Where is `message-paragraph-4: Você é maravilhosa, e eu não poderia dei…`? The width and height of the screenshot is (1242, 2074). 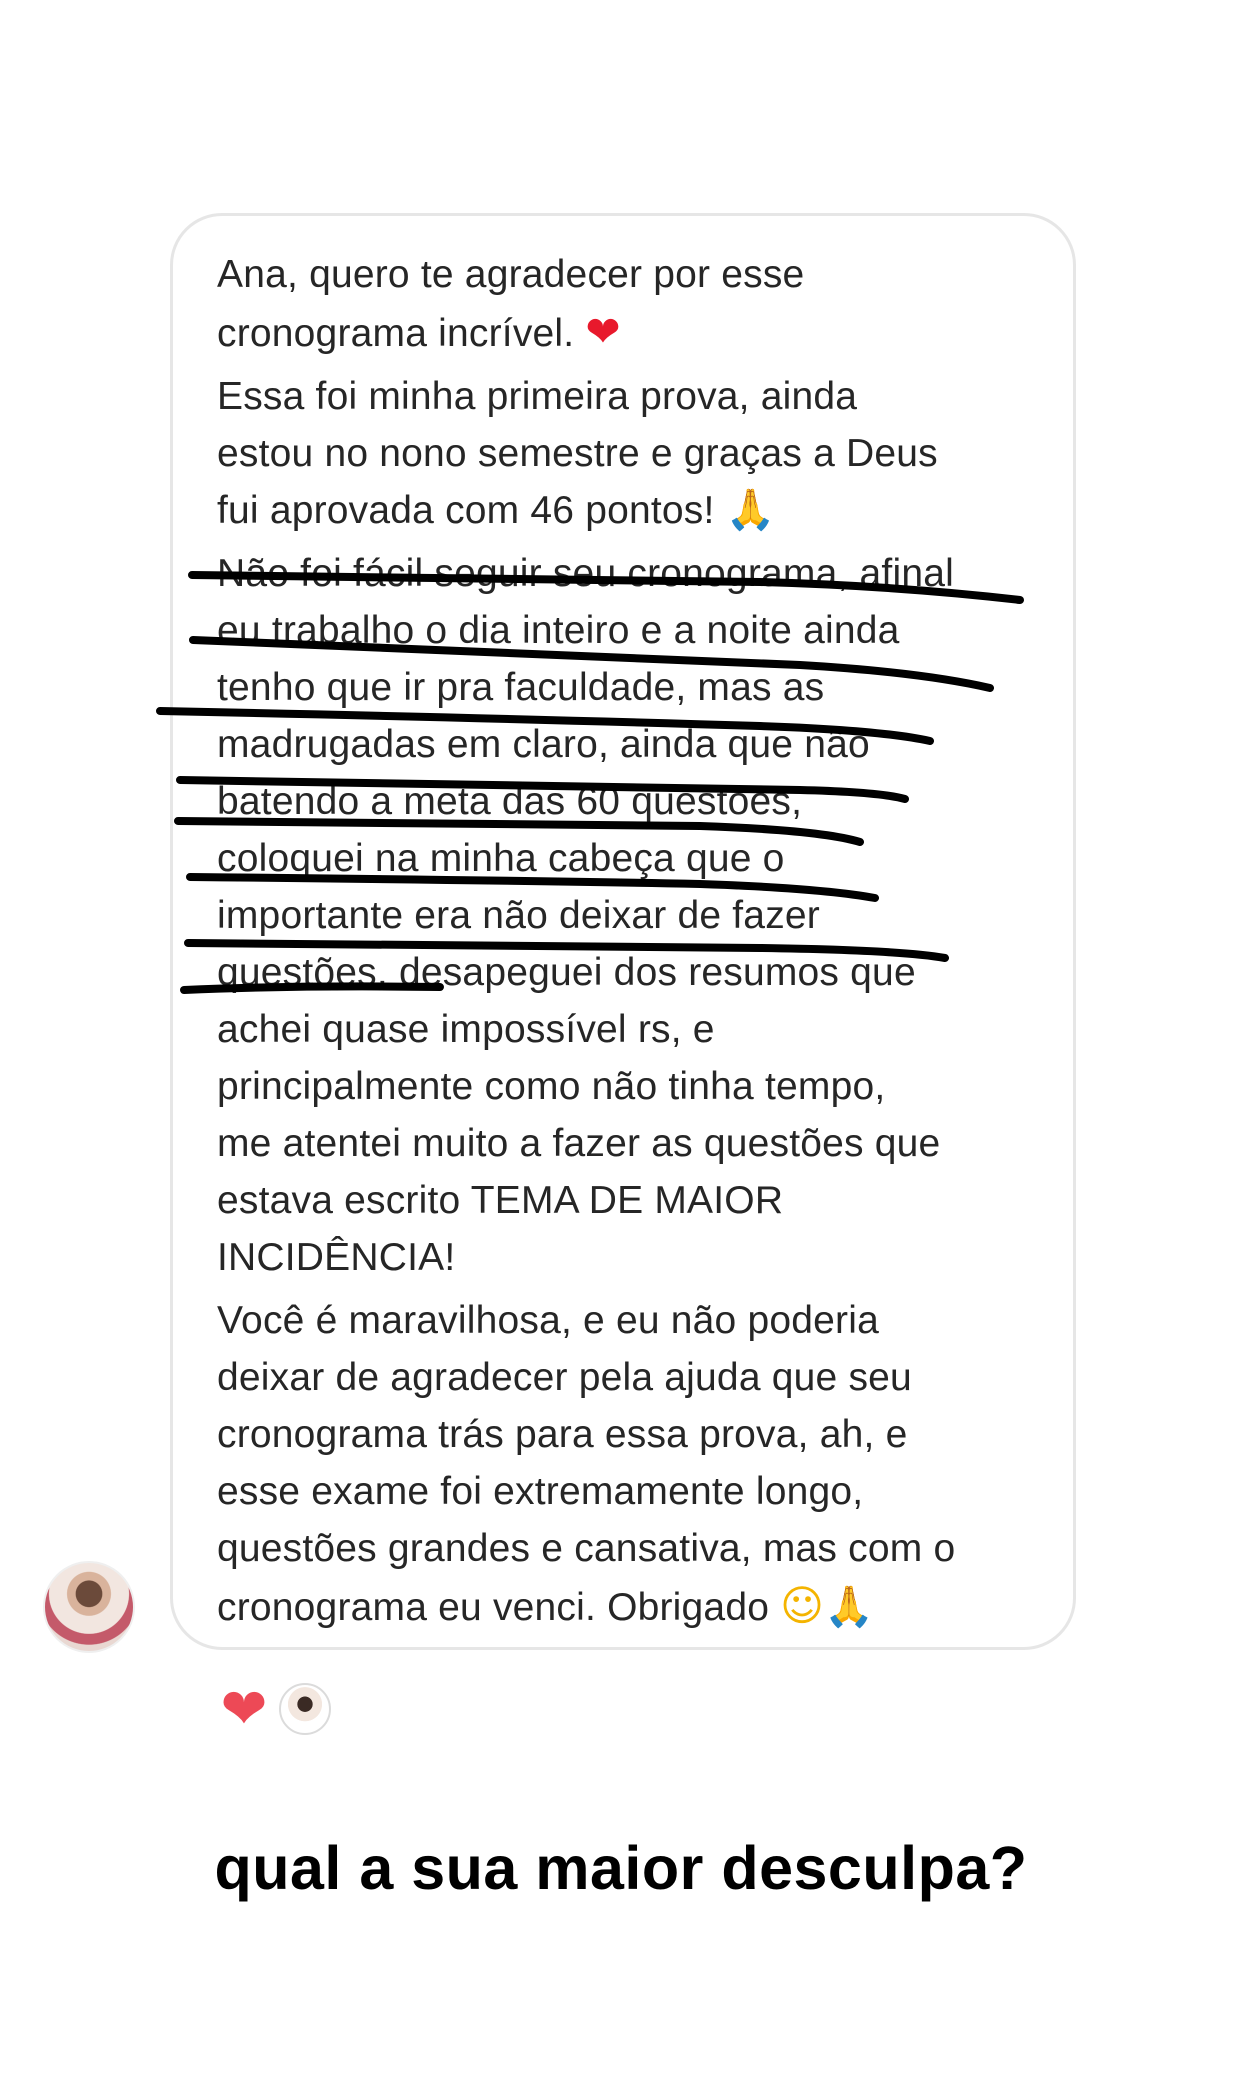 message-paragraph-4: Você é maravilhosa, e eu não poderia dei… is located at coordinates (586, 1464).